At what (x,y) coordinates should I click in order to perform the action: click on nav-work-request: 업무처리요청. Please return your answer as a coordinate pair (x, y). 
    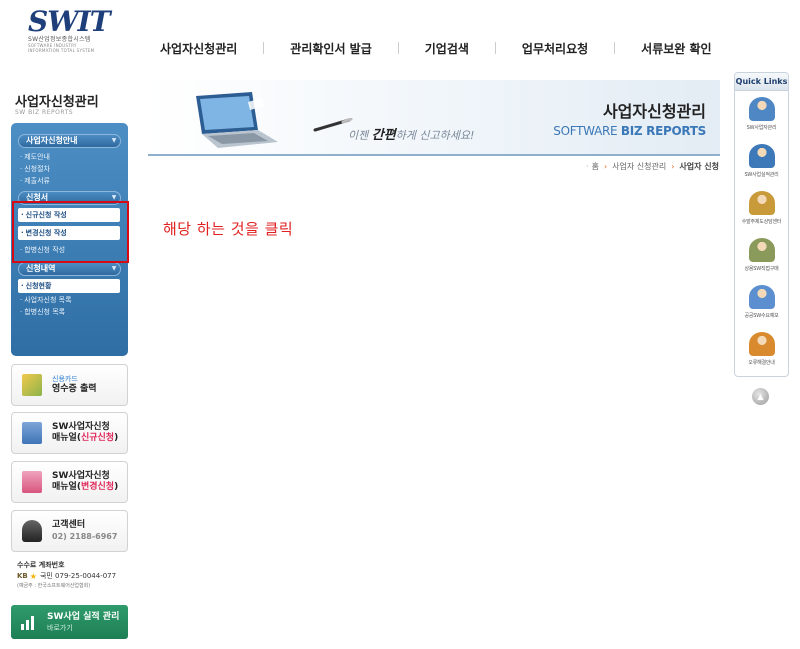
    Looking at the image, I should click on (555, 48).